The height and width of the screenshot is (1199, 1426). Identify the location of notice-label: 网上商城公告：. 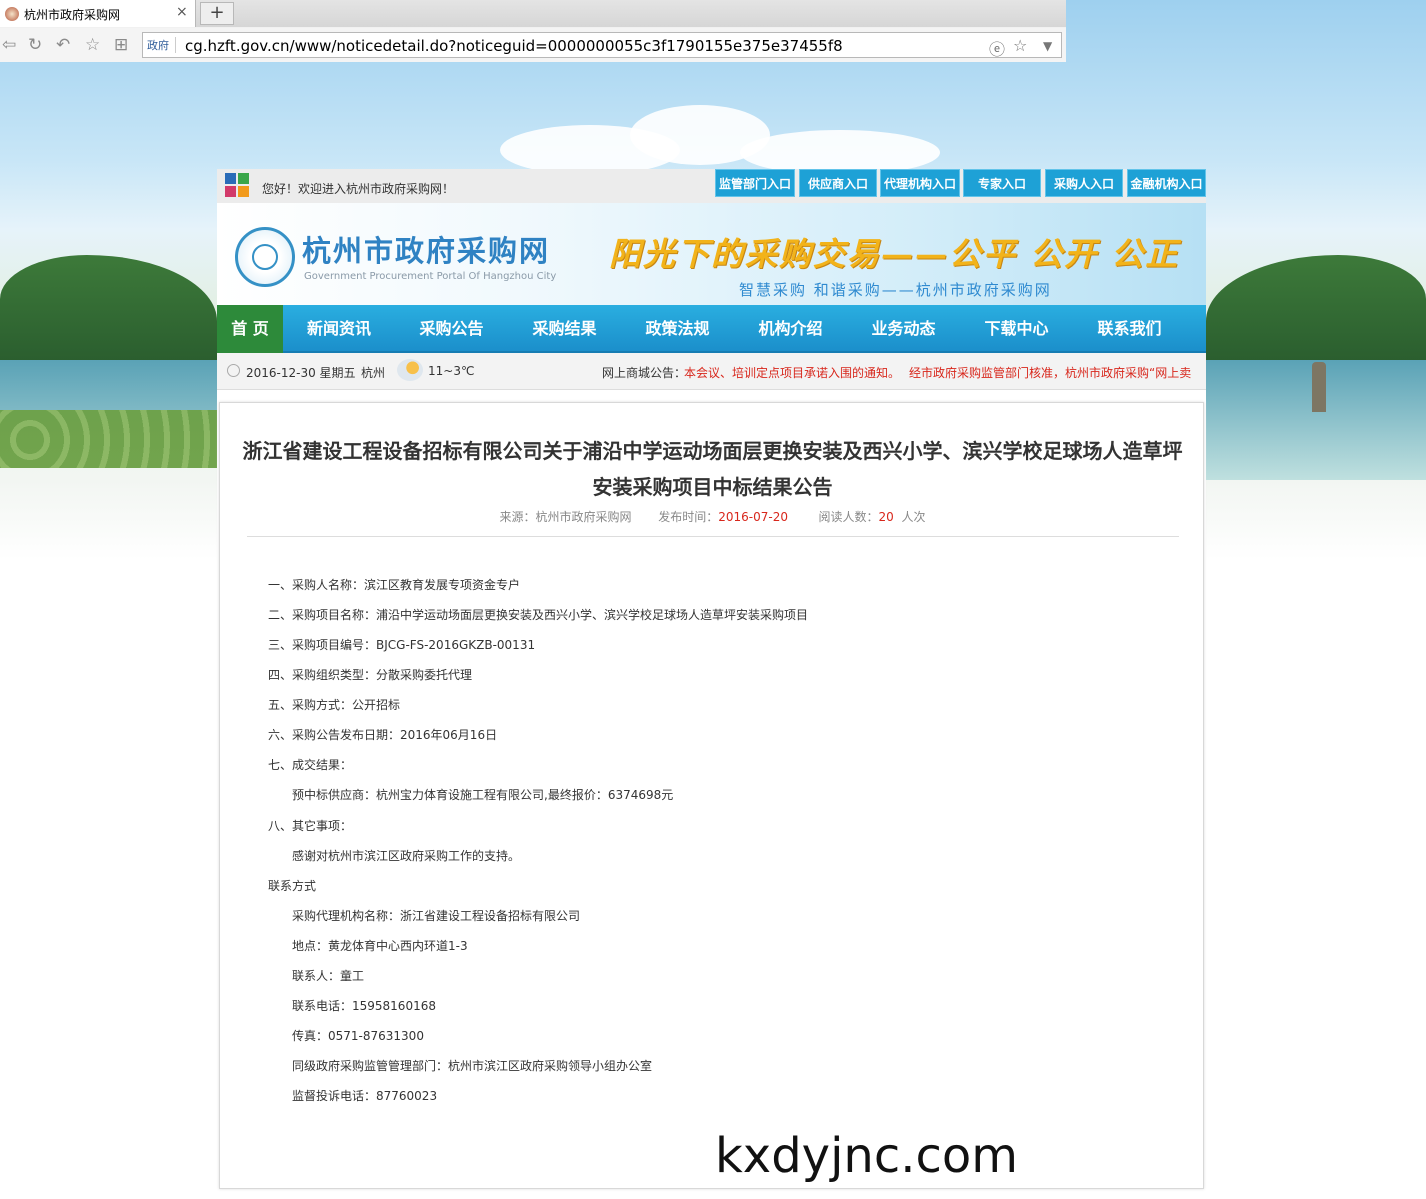
(644, 373).